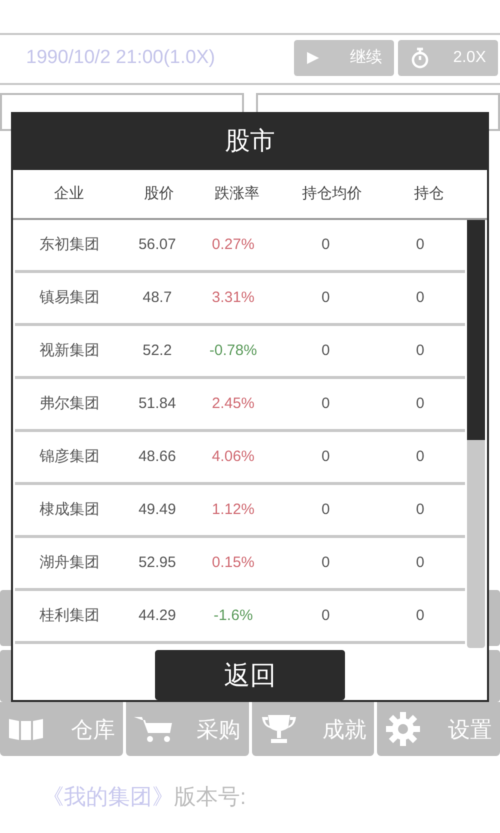  I want to click on table-cell-text: 锦彦集团, so click(69, 456).